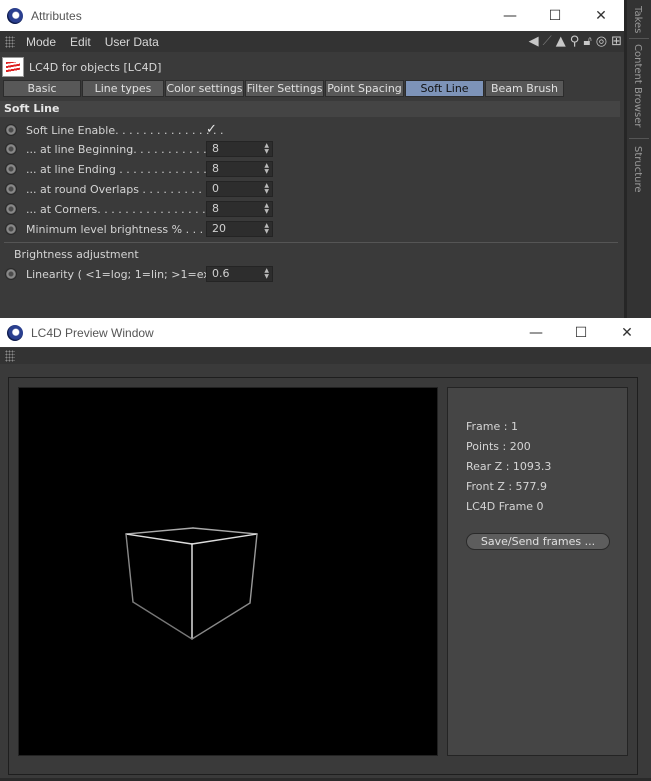 This screenshot has width=651, height=781. What do you see at coordinates (509, 466) in the screenshot?
I see `rear-z-readout: Rear Z : 1093.3` at bounding box center [509, 466].